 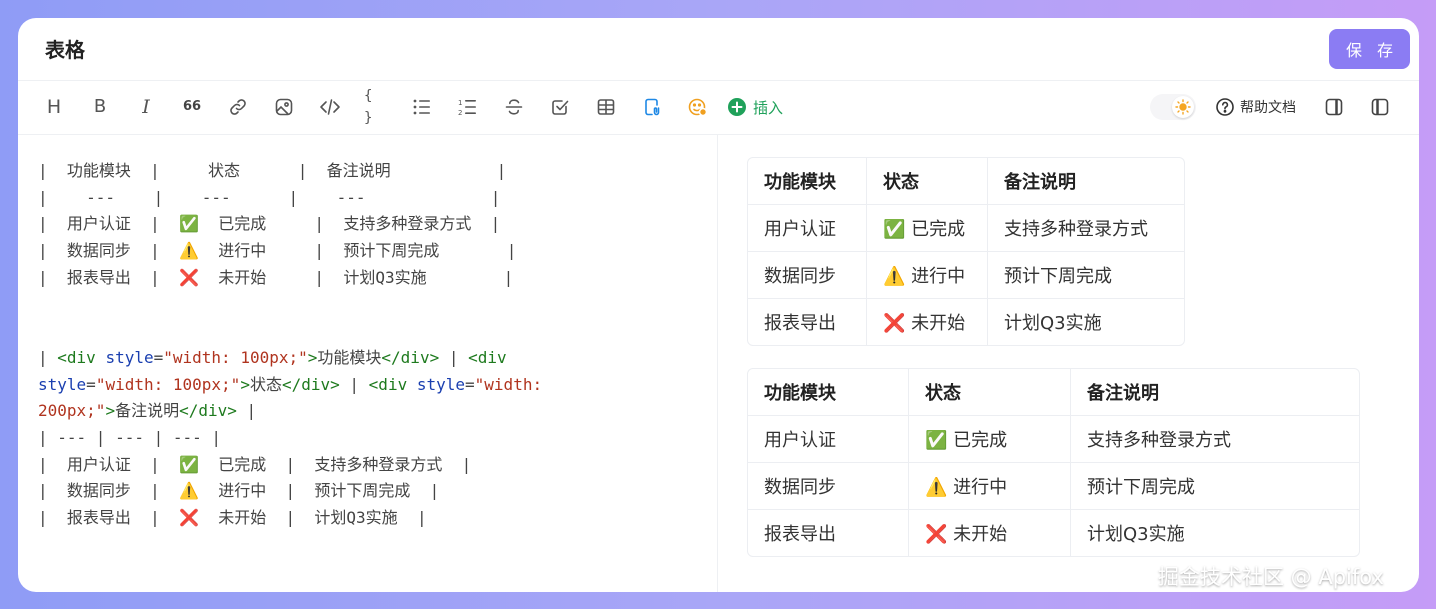 I want to click on svg-text: 2, so click(x=460, y=113).